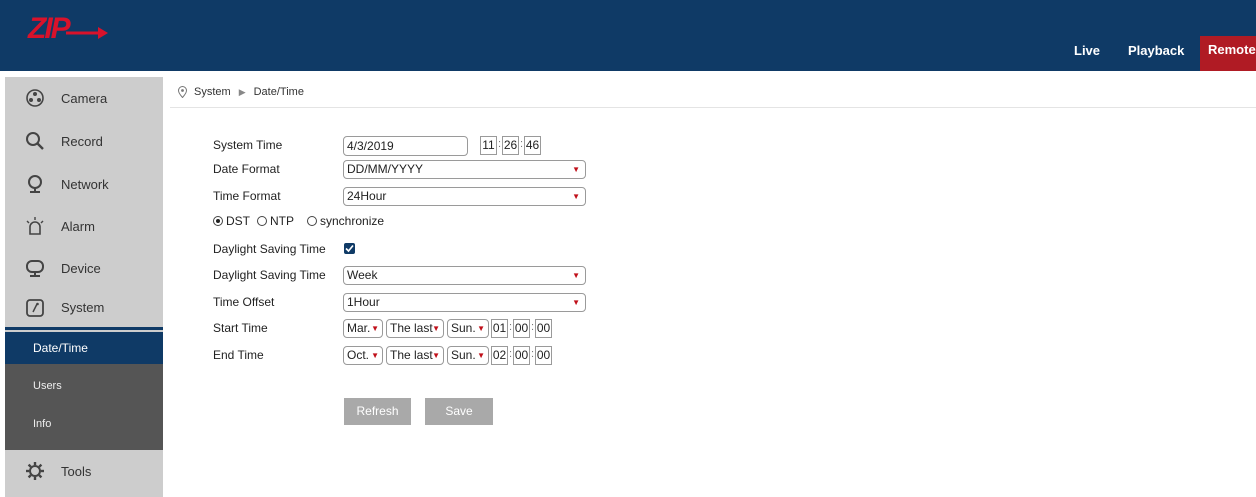 The height and width of the screenshot is (497, 1256). I want to click on start-month-value: Mar., so click(359, 328).